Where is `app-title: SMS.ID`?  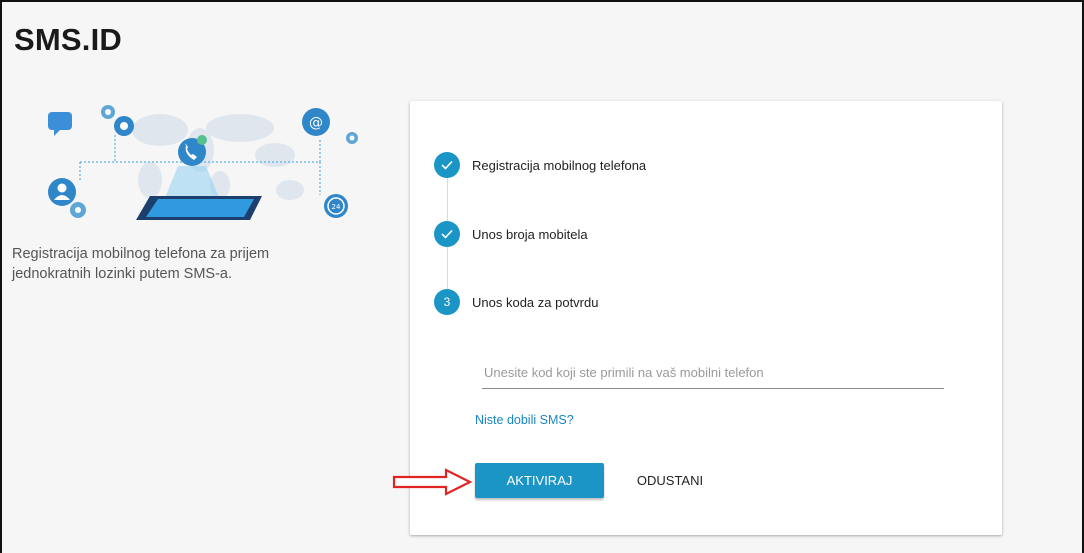
app-title: SMS.ID is located at coordinates (68, 39).